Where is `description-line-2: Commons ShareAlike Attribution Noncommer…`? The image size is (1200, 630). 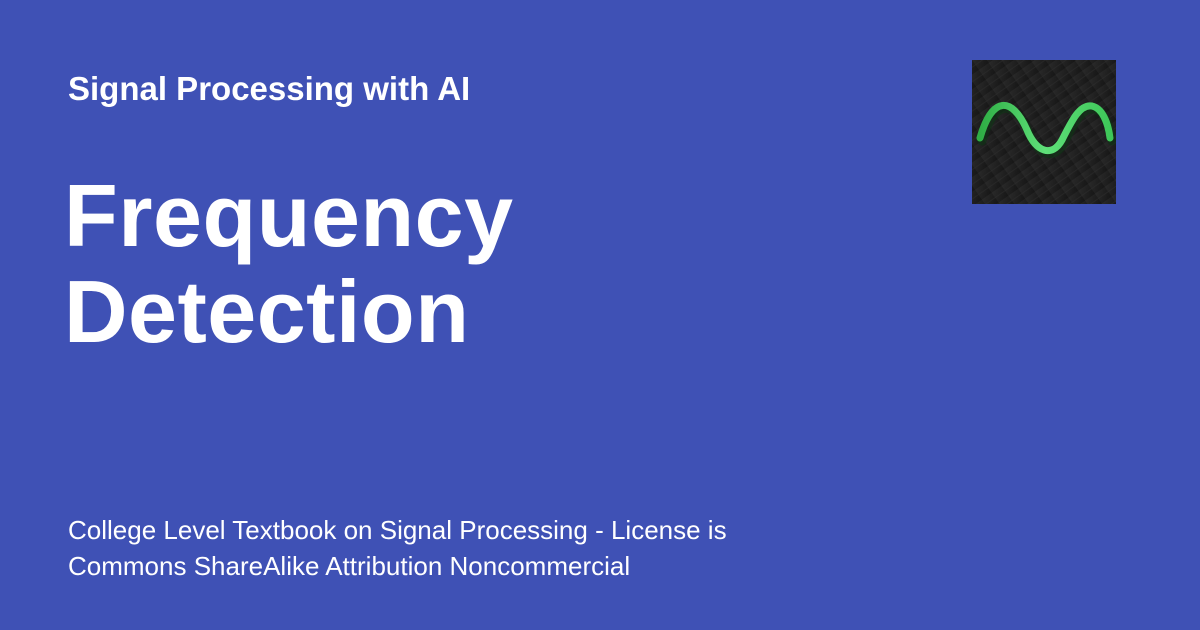
description-line-2: Commons ShareAlike Attribution Noncommer… is located at coordinates (349, 566).